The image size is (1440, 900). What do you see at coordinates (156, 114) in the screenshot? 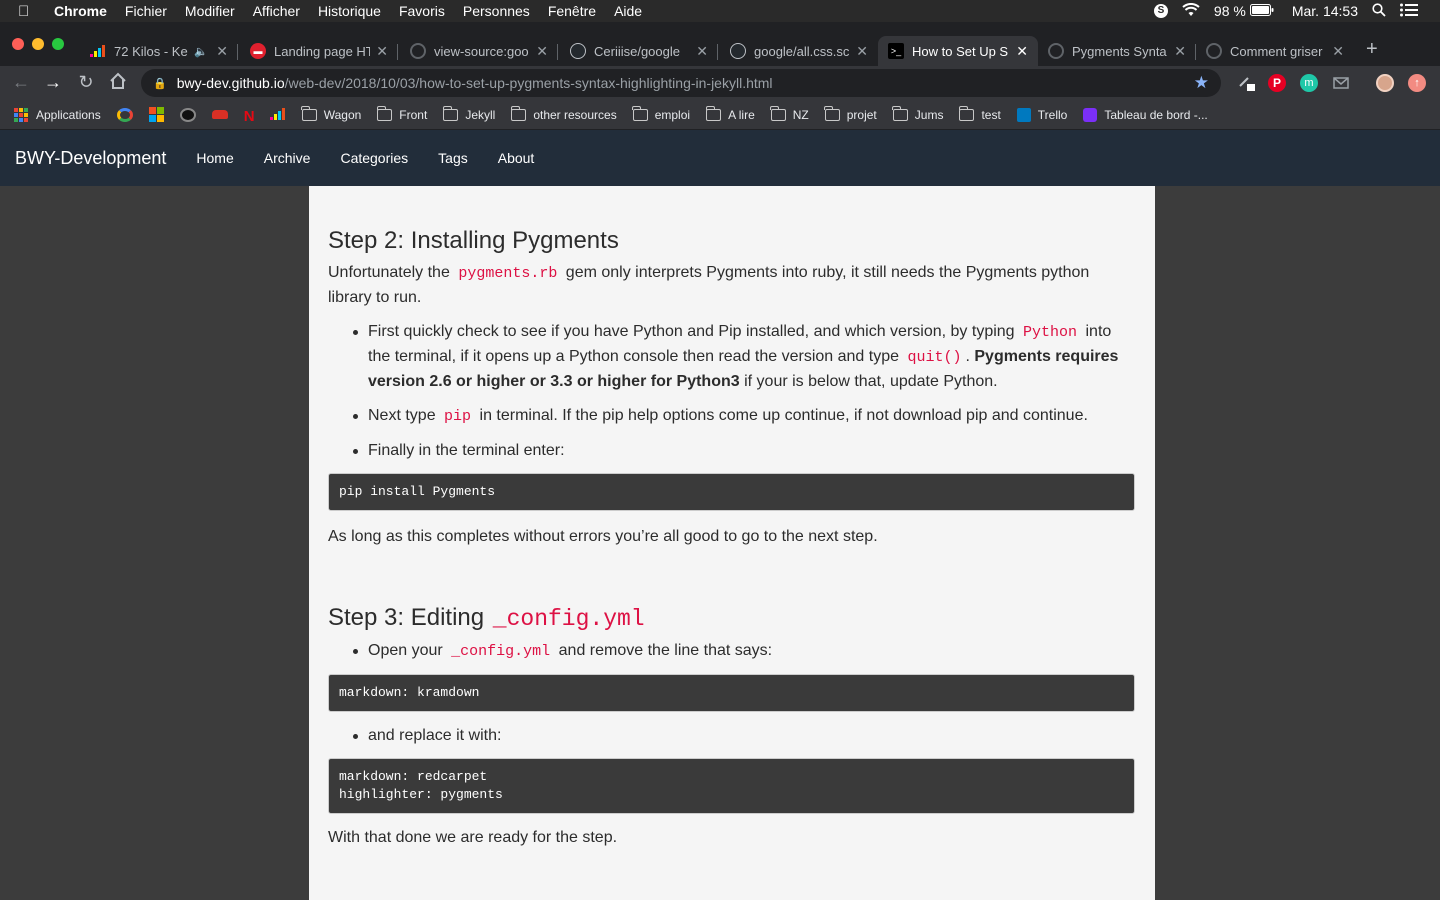
I see `bookmark-microsoft` at bounding box center [156, 114].